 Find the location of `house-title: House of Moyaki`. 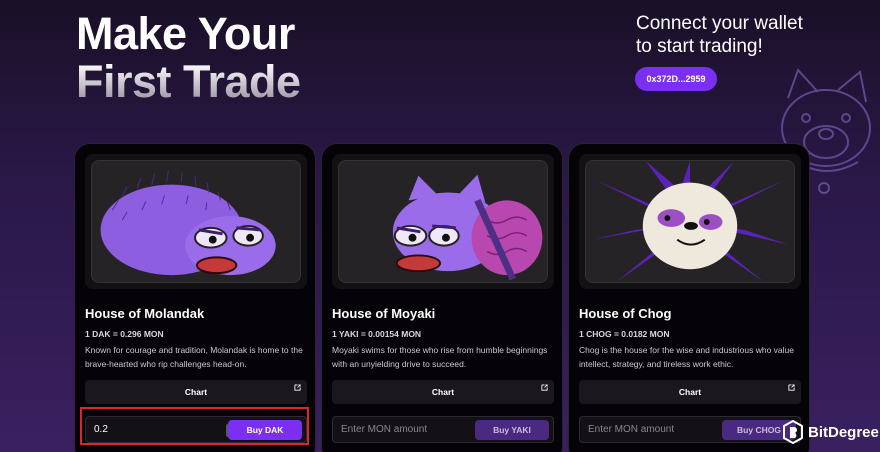

house-title: House of Moyaki is located at coordinates (384, 313).